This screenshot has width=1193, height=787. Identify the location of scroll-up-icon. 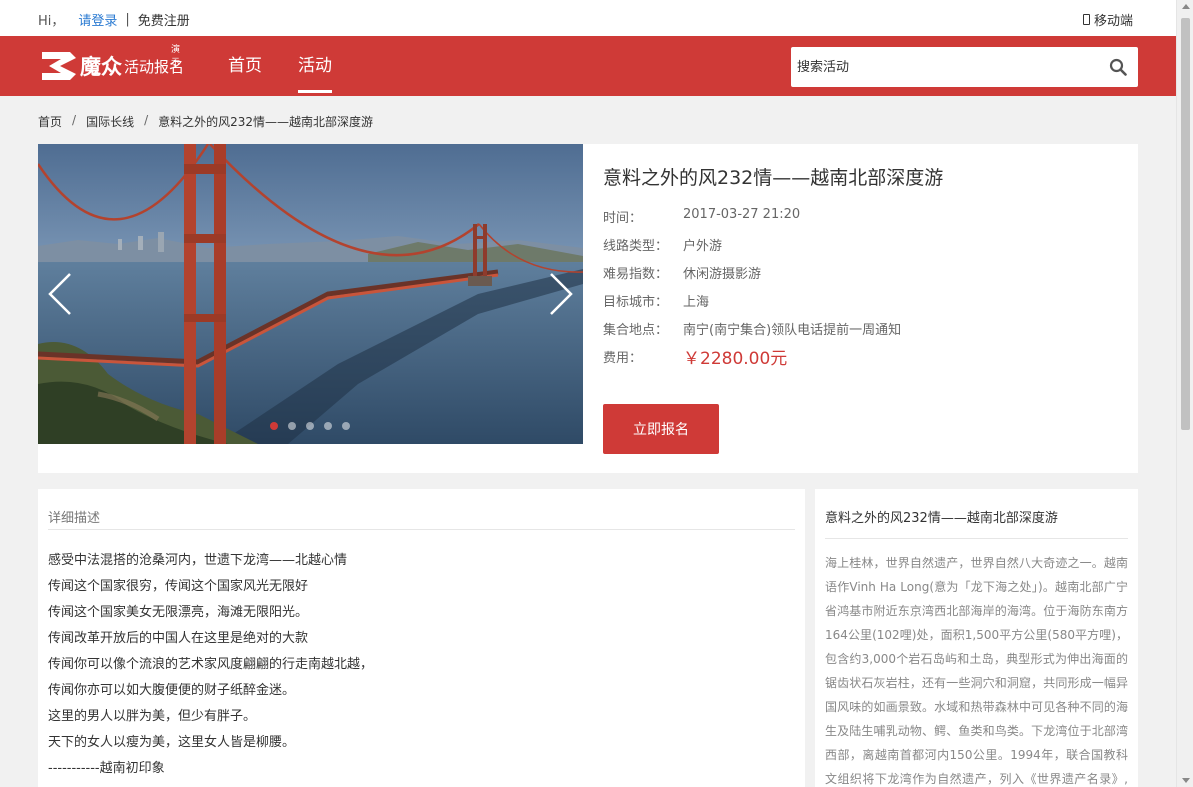
(1186, 6).